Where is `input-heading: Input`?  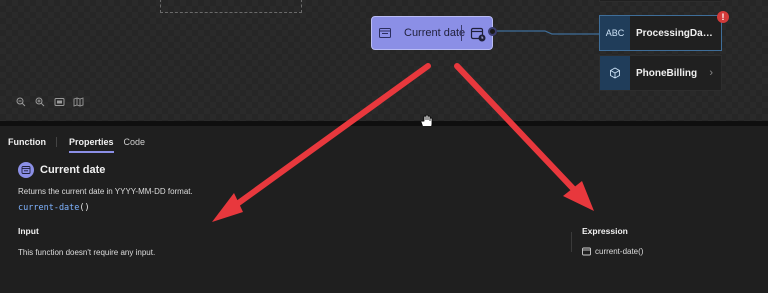 input-heading: Input is located at coordinates (28, 231).